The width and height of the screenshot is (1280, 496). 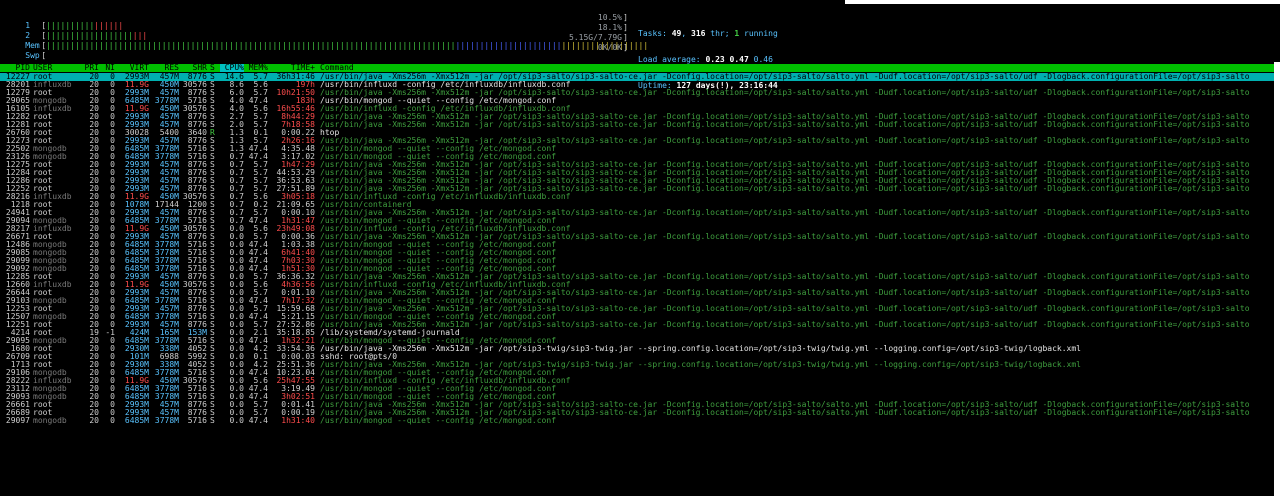 What do you see at coordinates (258, 420) in the screenshot?
I see `row-mem: 47.4` at bounding box center [258, 420].